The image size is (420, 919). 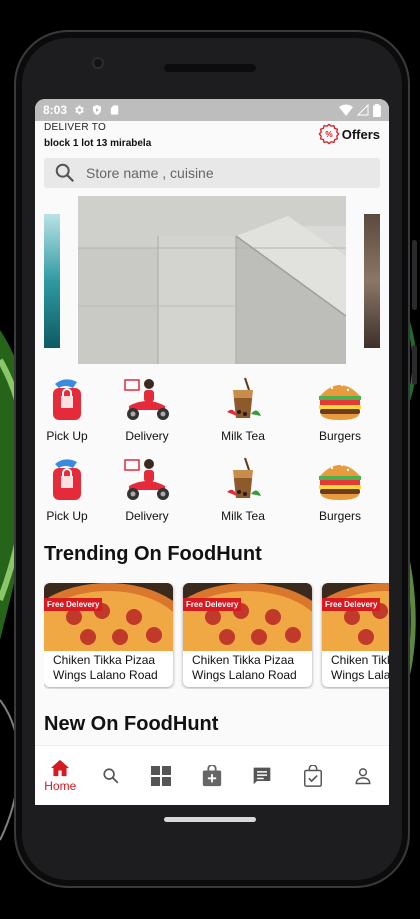 What do you see at coordinates (131, 724) in the screenshot?
I see `new-section-title: New On FoodHunt` at bounding box center [131, 724].